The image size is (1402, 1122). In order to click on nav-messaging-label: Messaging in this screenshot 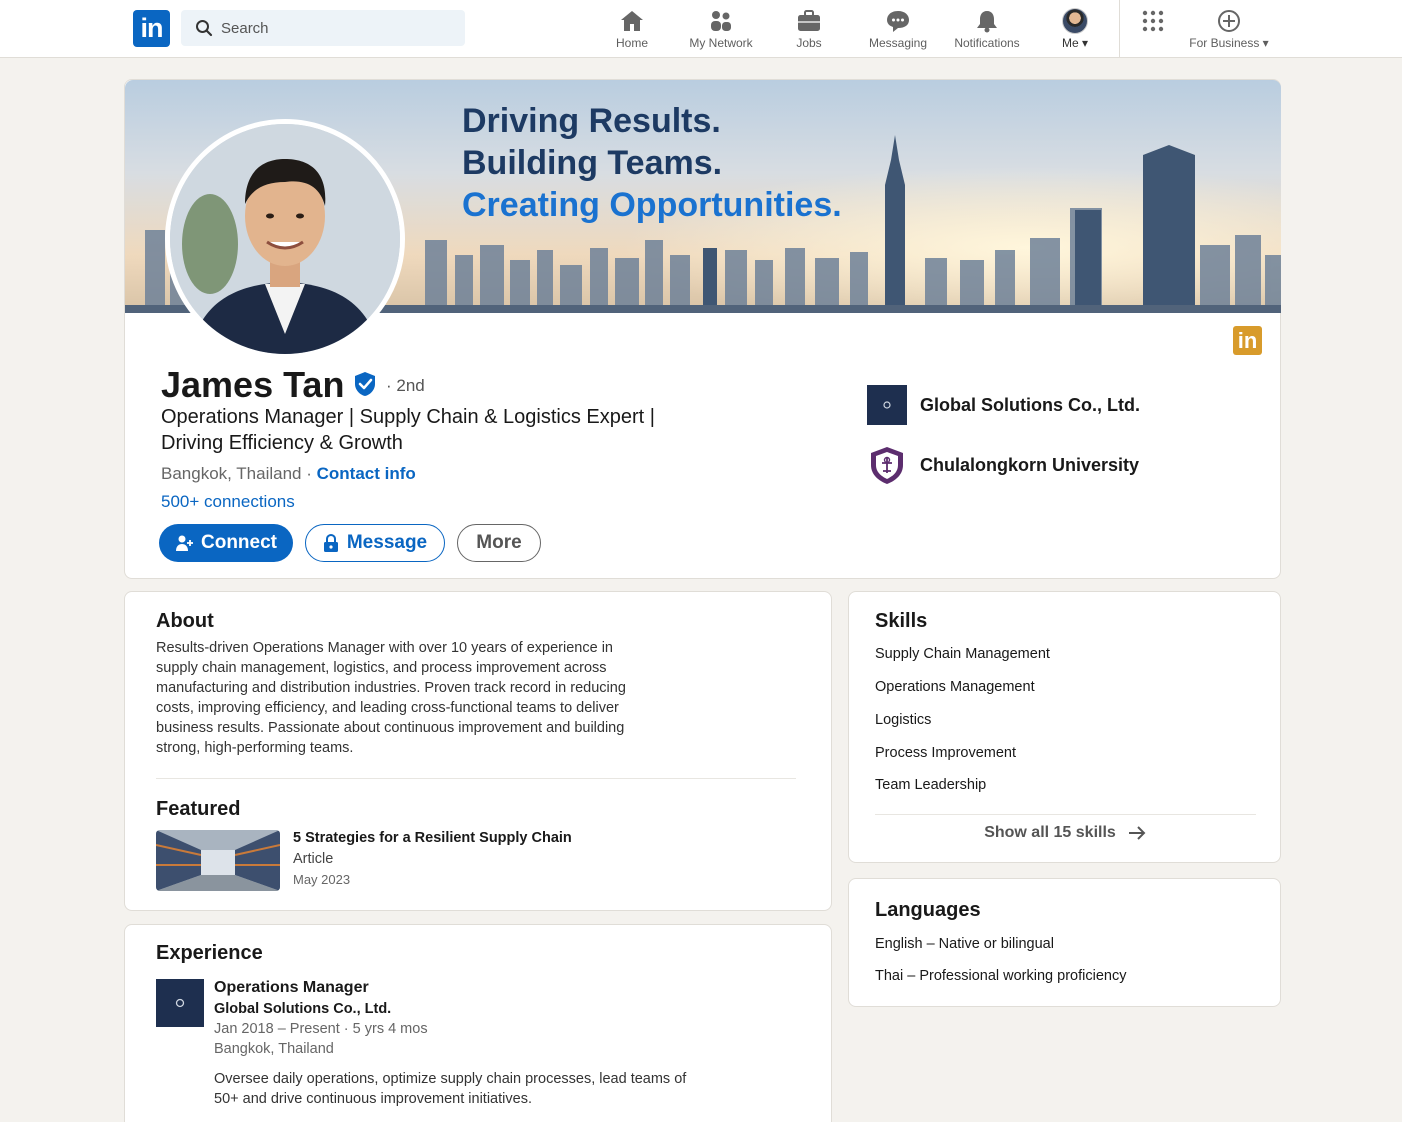, I will do `click(898, 43)`.